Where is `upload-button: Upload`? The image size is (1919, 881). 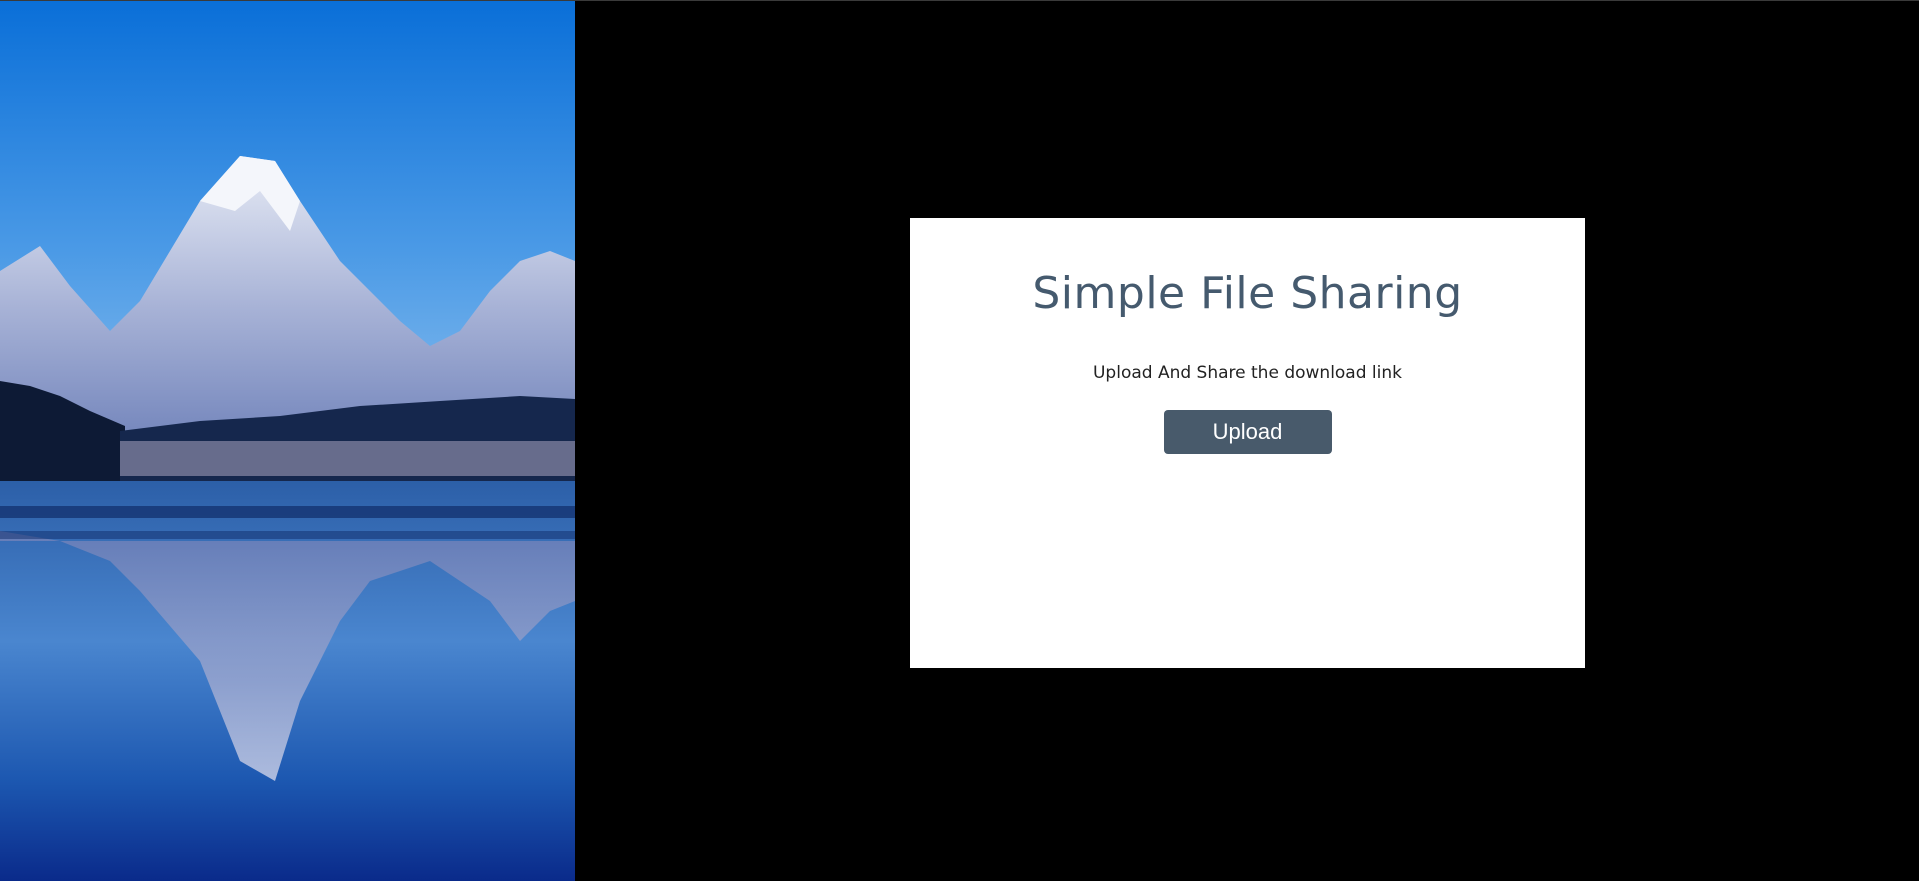
upload-button: Upload is located at coordinates (1247, 432).